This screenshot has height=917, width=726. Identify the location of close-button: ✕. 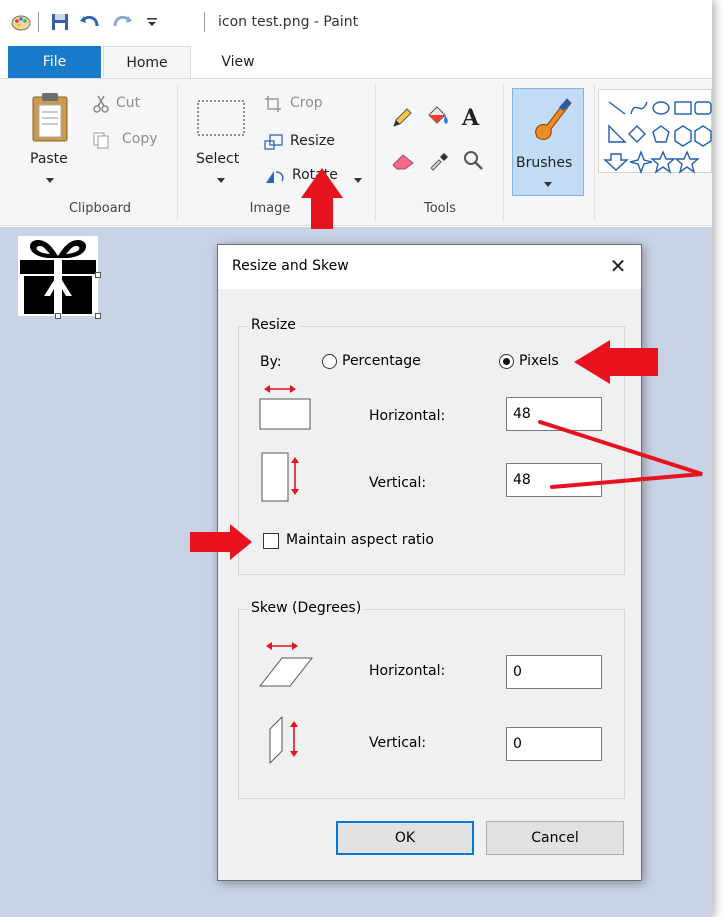
(618, 266).